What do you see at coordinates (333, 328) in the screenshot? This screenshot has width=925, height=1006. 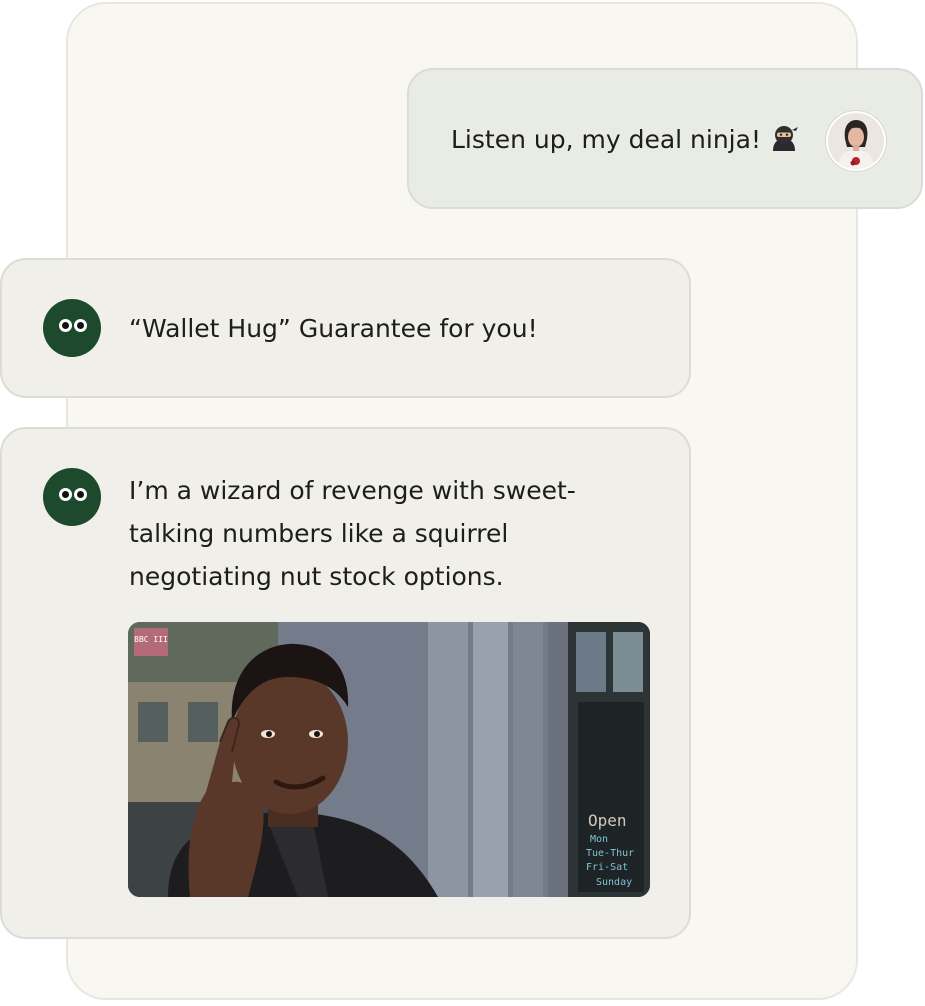 I see `bot-message-text: “Wallet Hug” Guarantee for you!` at bounding box center [333, 328].